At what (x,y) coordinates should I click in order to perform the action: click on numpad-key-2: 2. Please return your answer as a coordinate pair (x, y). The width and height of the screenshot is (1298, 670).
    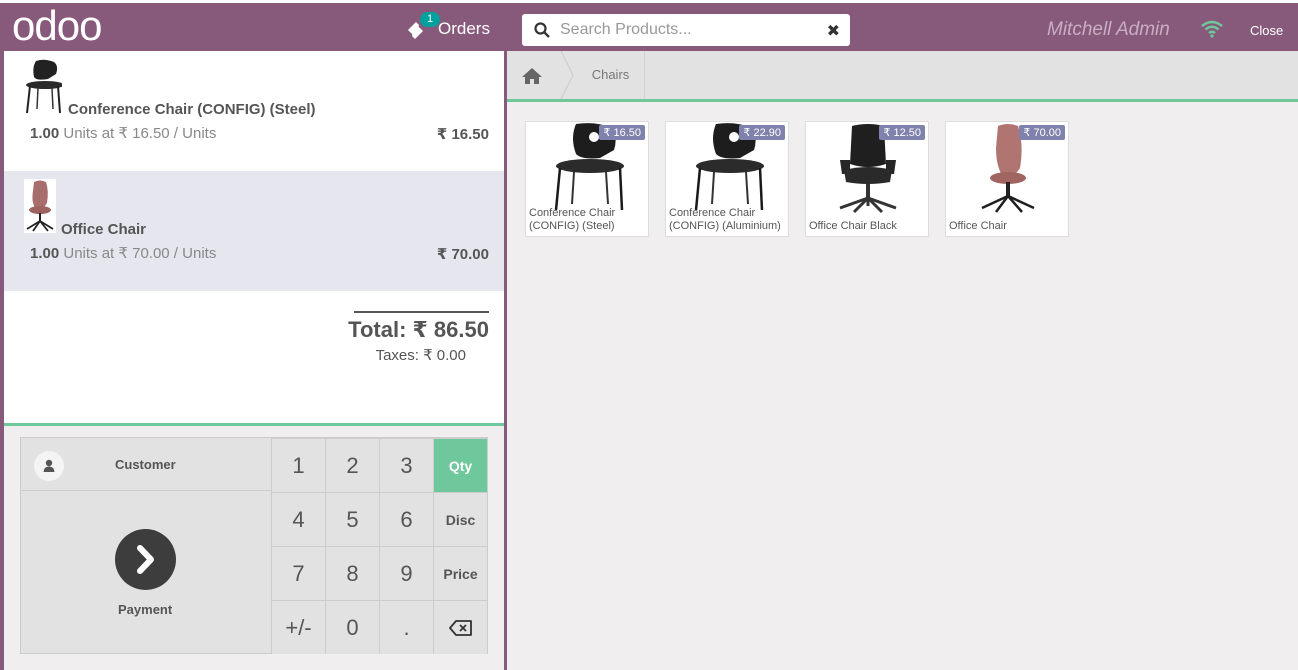
    Looking at the image, I should click on (352, 465).